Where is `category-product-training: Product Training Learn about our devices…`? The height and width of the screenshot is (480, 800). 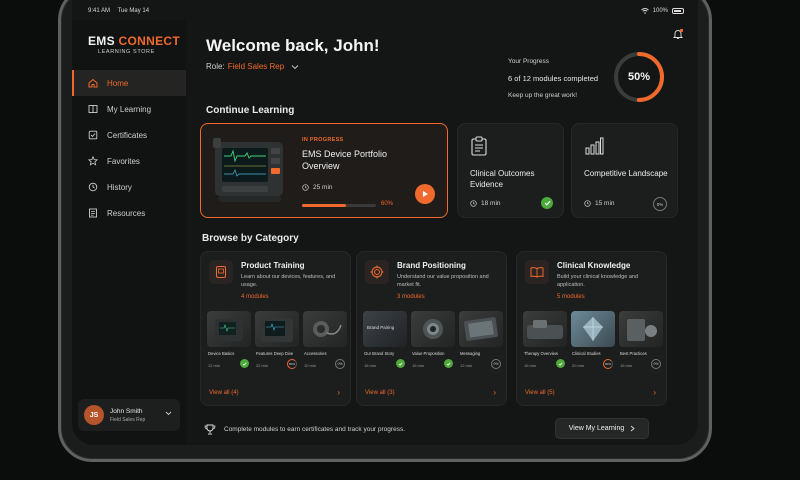 category-product-training: Product Training Learn about our devices… is located at coordinates (275, 328).